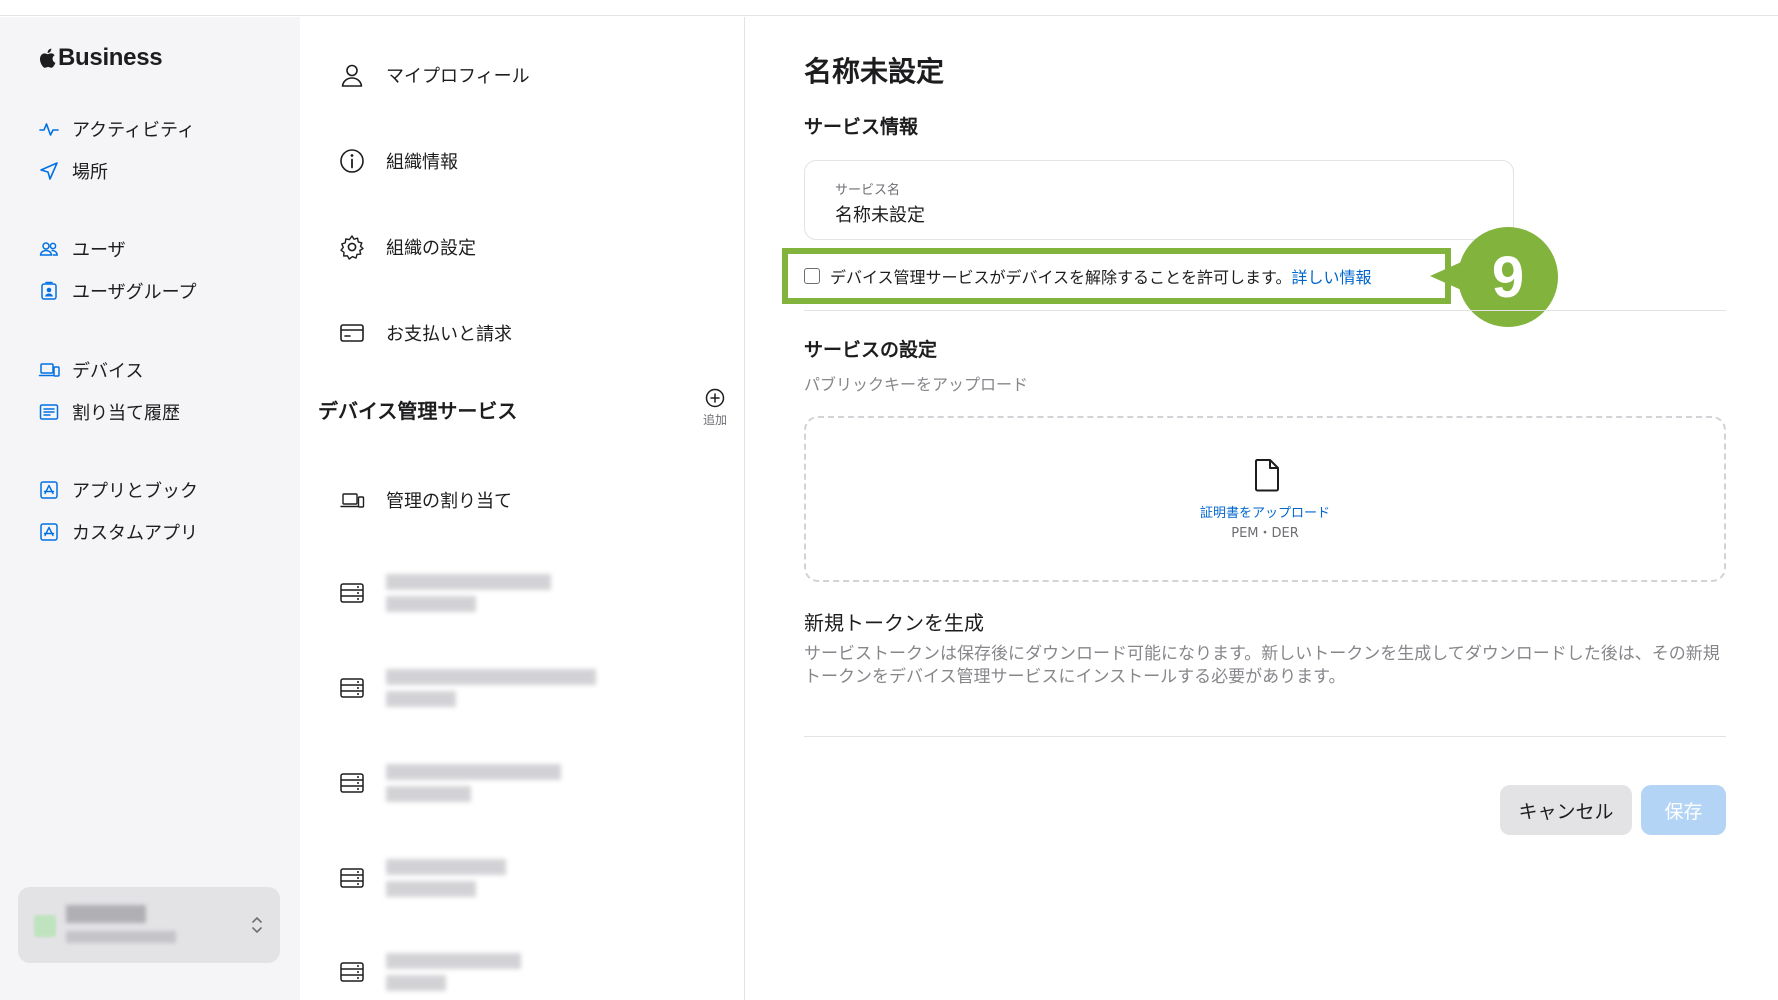 This screenshot has height=1000, width=1778. Describe the element at coordinates (49, 532) in the screenshot. I see `custom-app-icon` at that location.